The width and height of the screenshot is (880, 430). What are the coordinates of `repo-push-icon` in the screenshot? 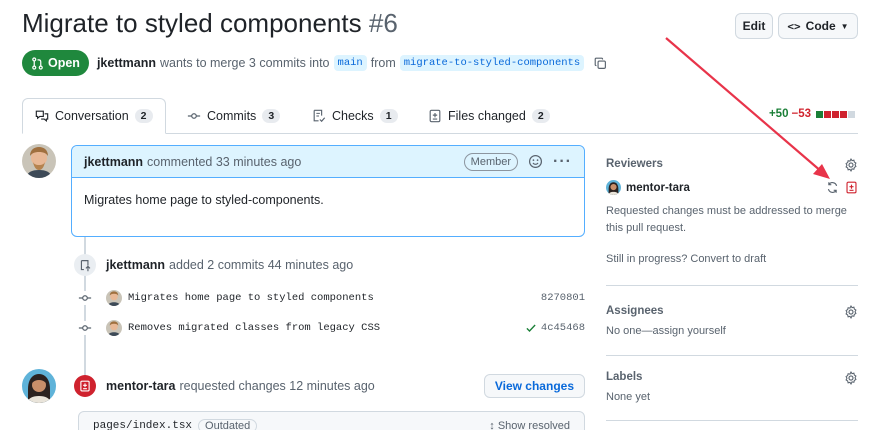 It's located at (85, 265).